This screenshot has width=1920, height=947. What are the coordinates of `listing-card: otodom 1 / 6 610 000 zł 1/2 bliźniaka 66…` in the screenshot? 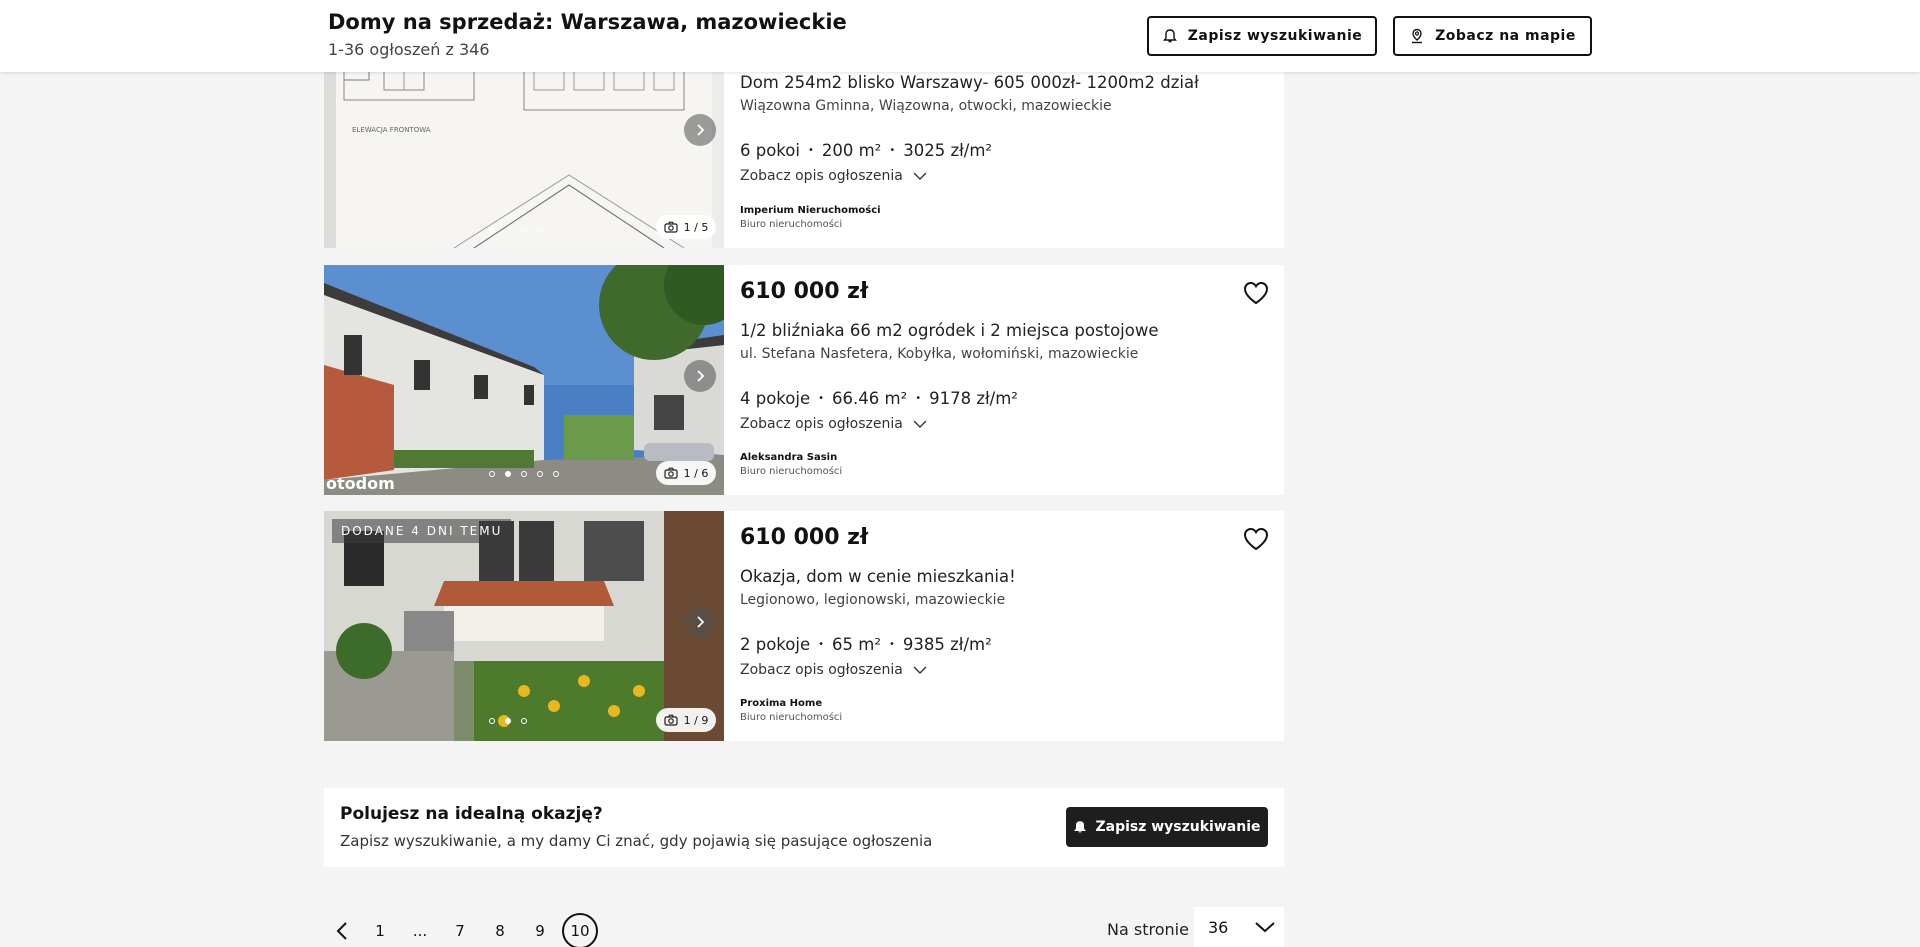 It's located at (804, 380).